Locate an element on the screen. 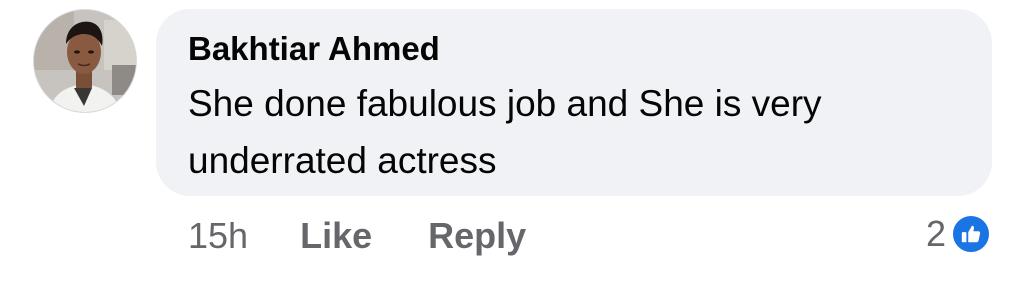  avatar-photo is located at coordinates (85, 61).